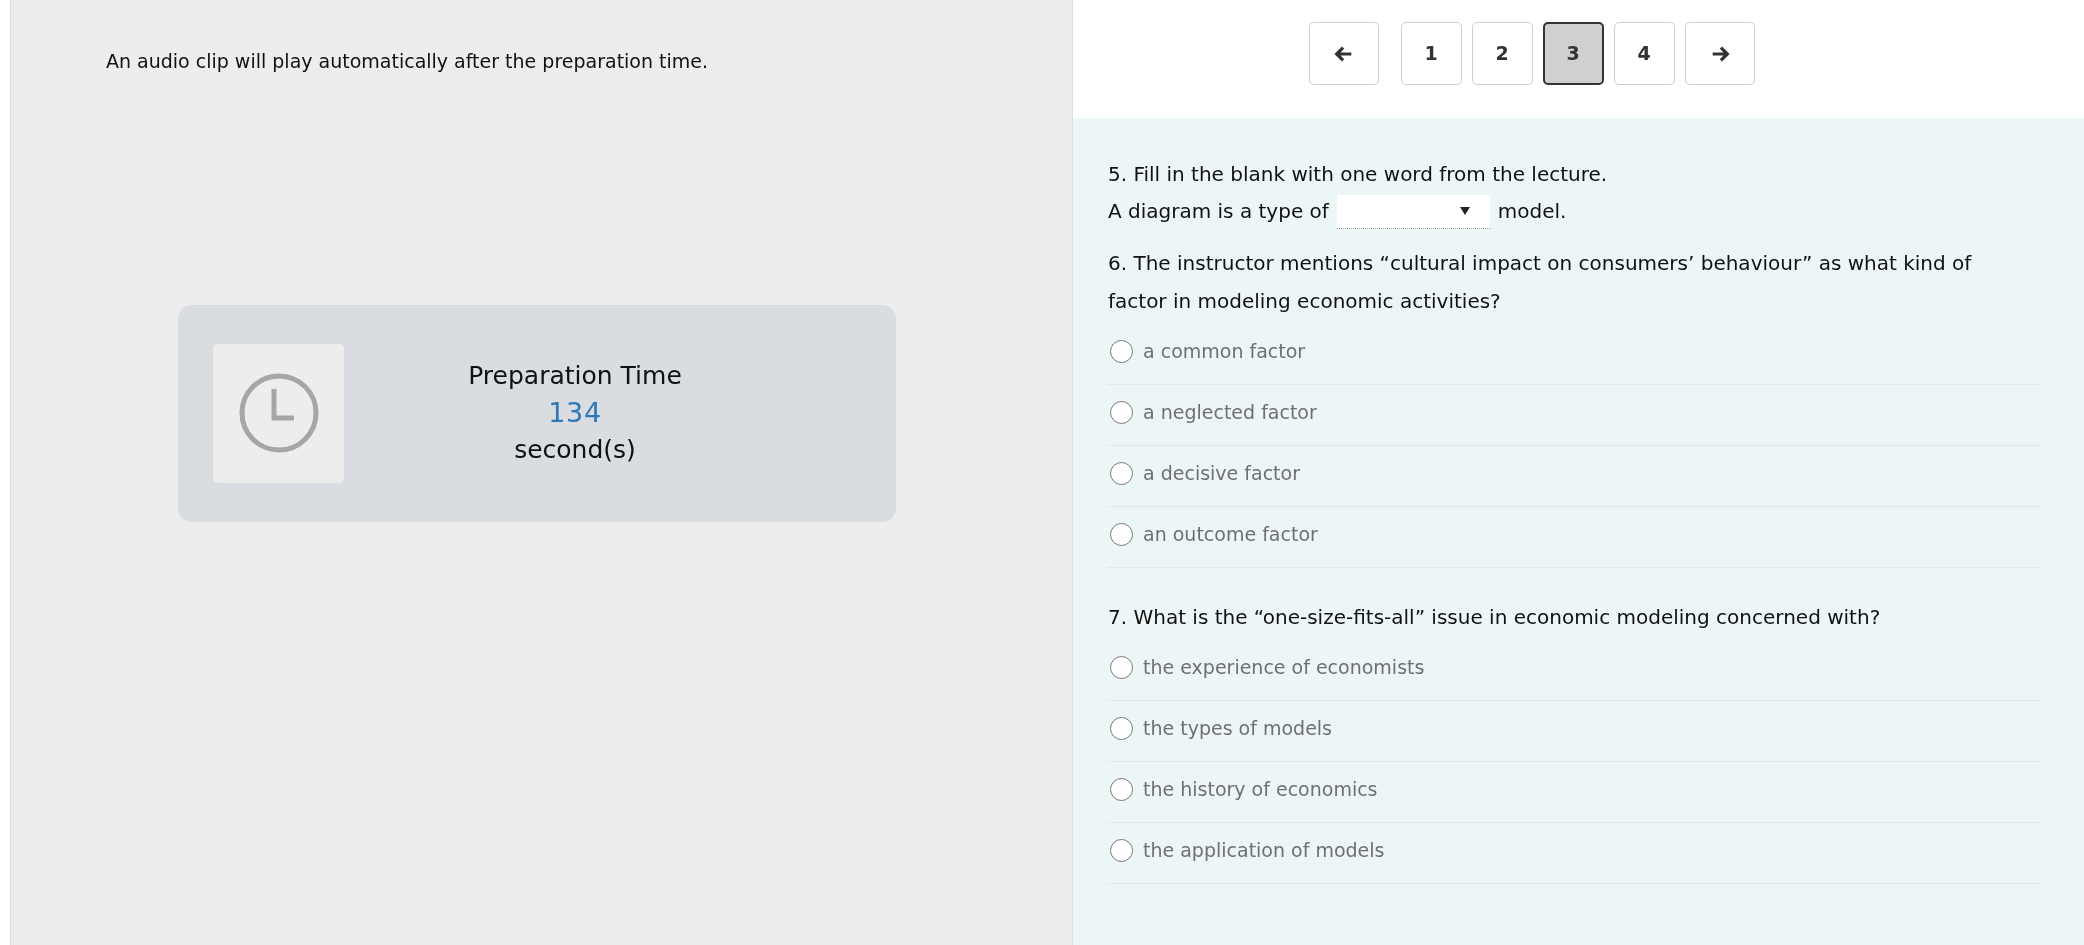  I want to click on sentence-text: A diagram is a type of, so click(1218, 211).